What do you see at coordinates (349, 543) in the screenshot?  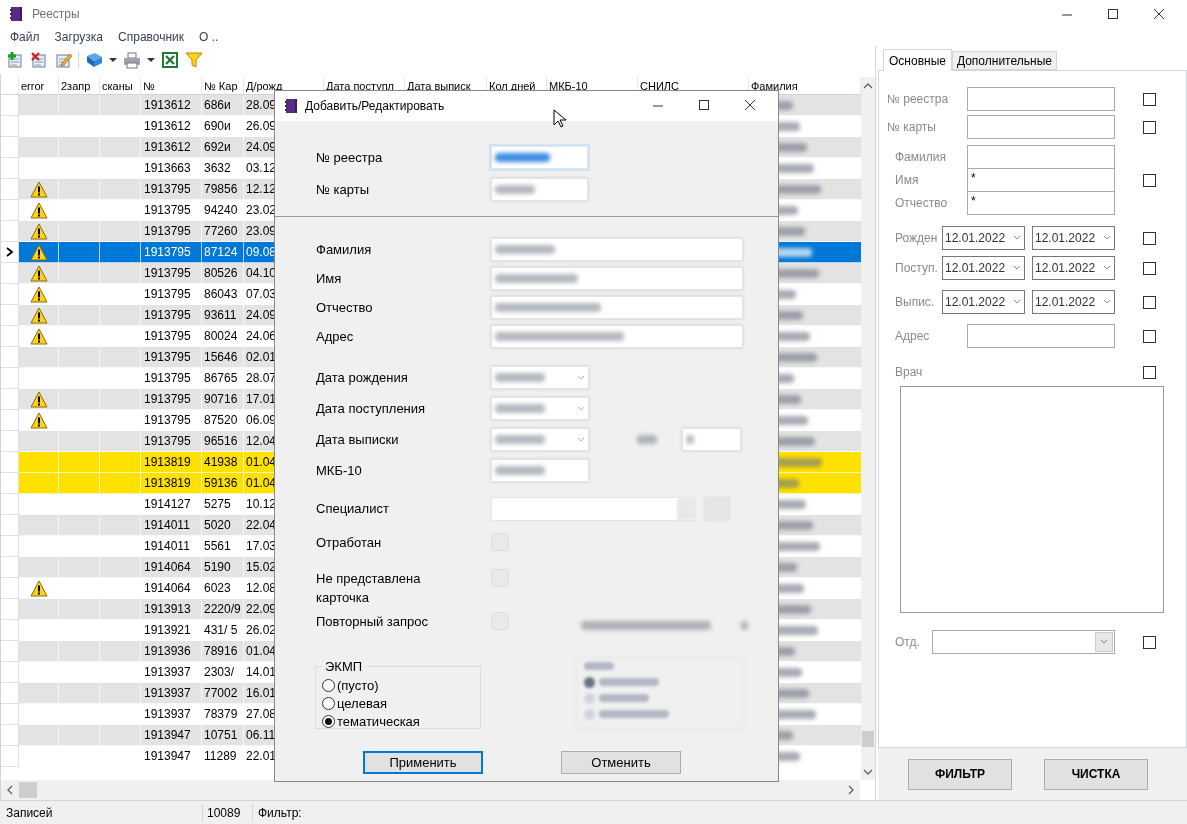 I see `field-label: Отработан` at bounding box center [349, 543].